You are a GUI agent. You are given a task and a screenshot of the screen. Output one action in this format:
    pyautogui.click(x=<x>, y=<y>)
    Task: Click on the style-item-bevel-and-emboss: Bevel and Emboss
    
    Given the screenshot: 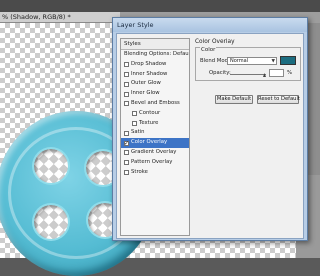 What is the action you would take?
    pyautogui.click(x=155, y=104)
    